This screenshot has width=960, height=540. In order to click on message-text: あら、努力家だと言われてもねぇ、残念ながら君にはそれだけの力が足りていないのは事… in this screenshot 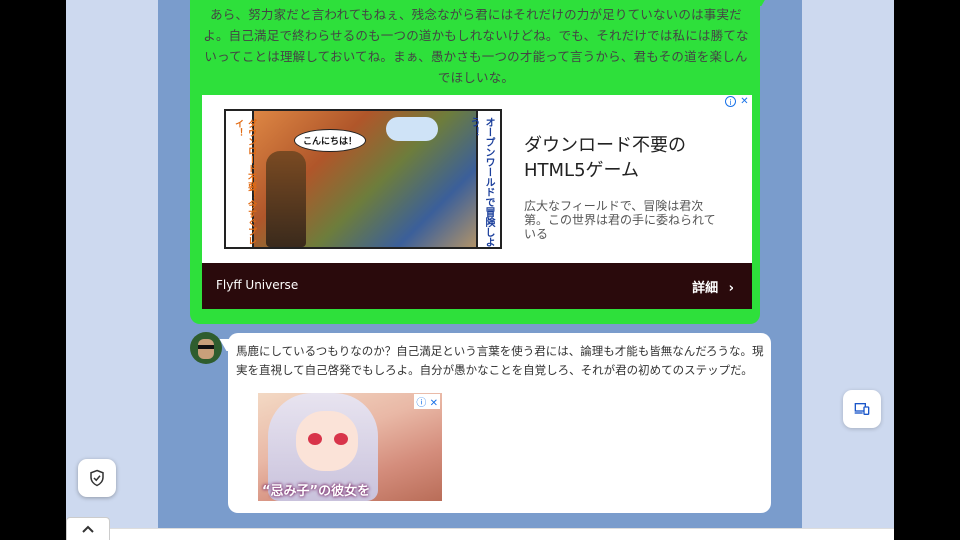, I will do `click(476, 46)`.